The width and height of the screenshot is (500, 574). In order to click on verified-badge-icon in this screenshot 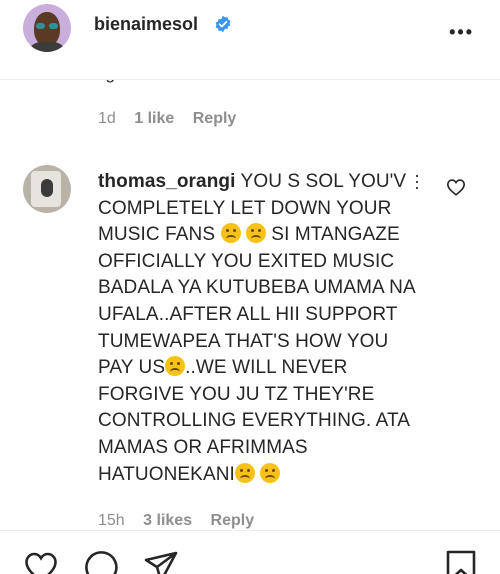, I will do `click(223, 24)`.